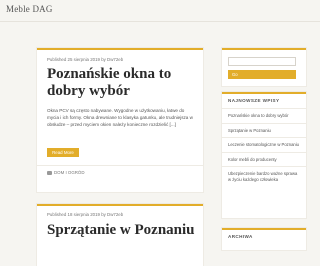 This screenshot has height=266, width=320. What do you see at coordinates (240, 236) in the screenshot?
I see `archive-title: ARCHIWA` at bounding box center [240, 236].